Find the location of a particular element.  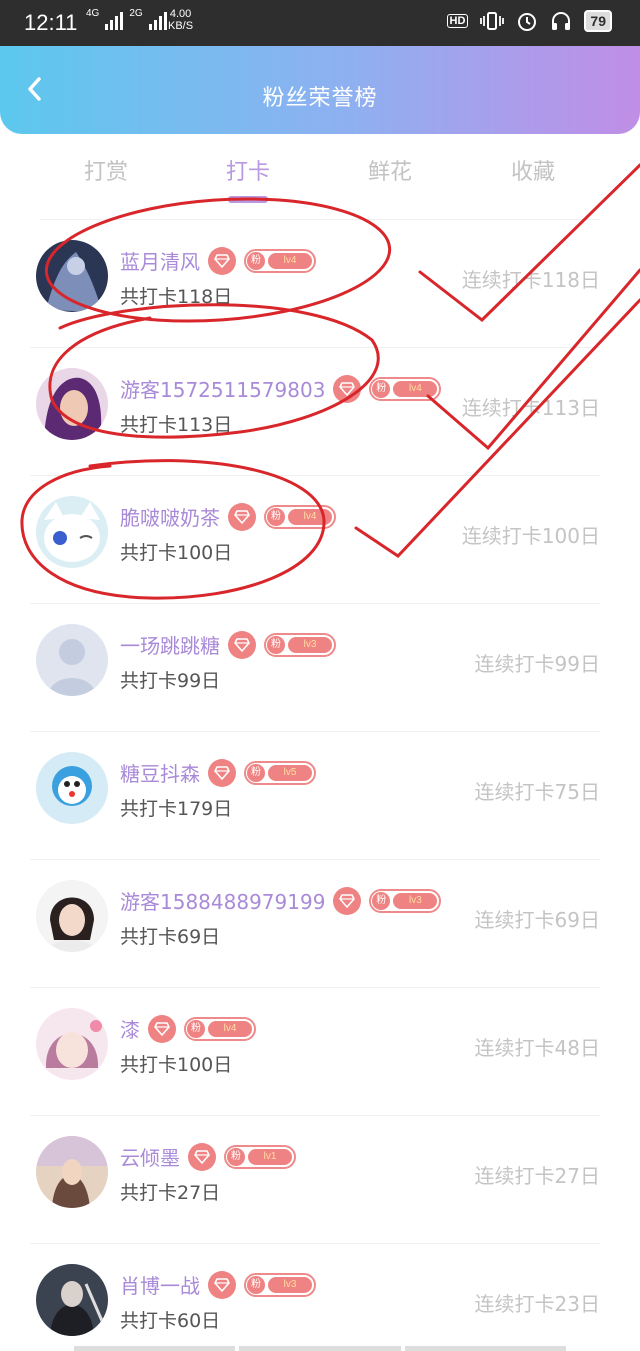

network-speed: 4.00 KB/S is located at coordinates (180, 20).